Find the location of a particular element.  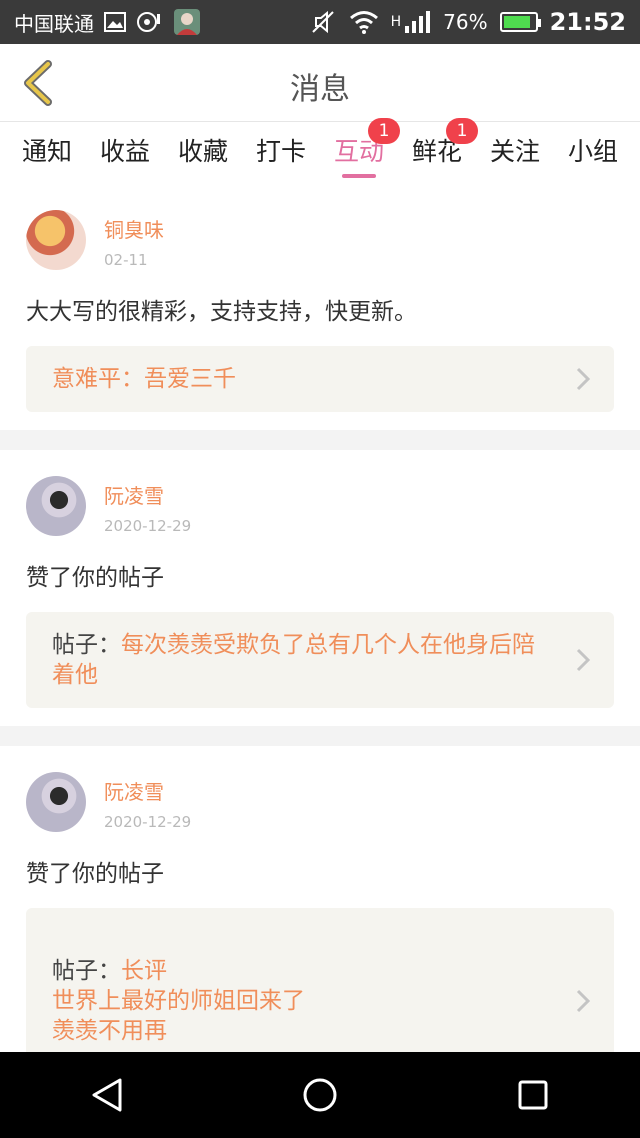

page-title: 消息 is located at coordinates (320, 89).